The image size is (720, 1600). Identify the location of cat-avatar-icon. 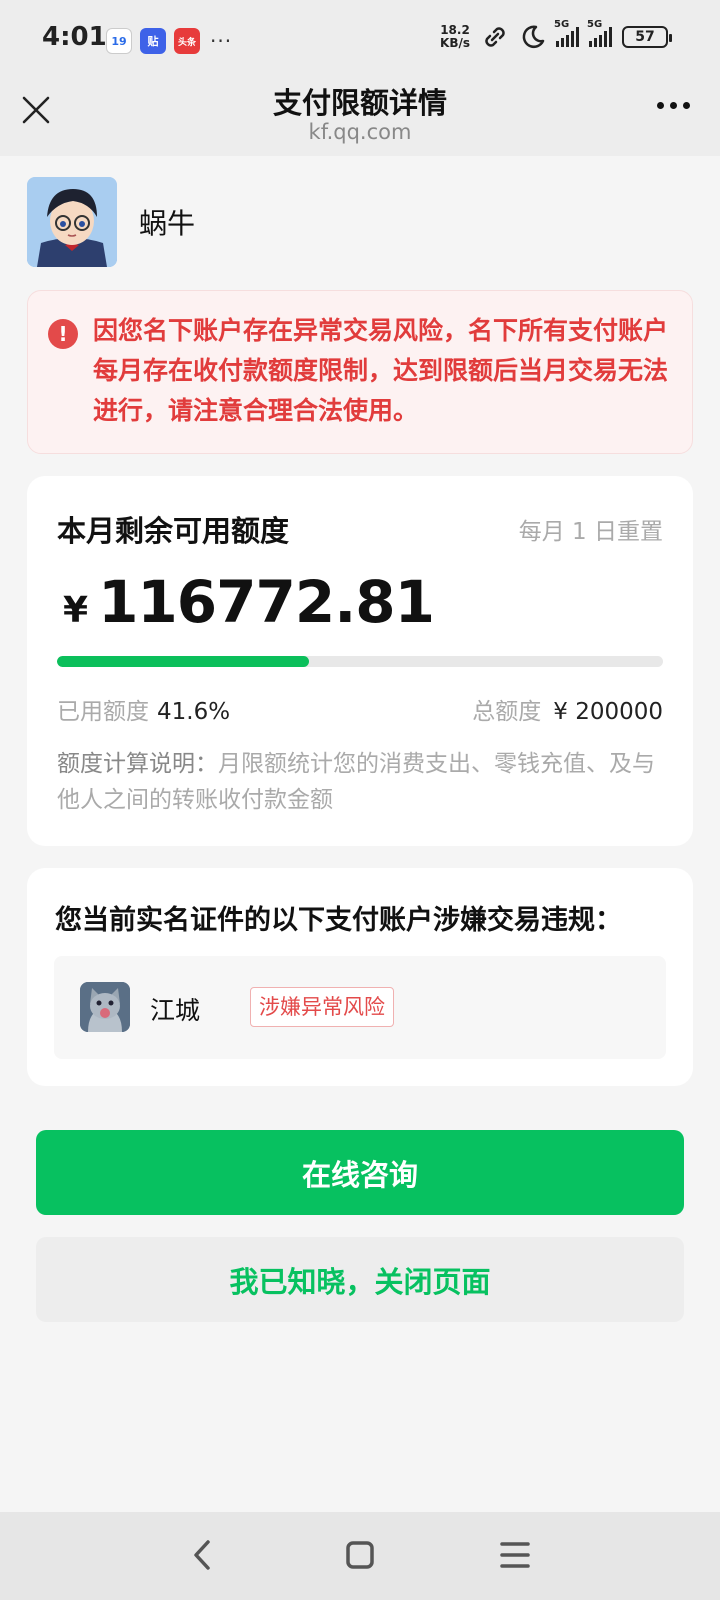
(105, 1007).